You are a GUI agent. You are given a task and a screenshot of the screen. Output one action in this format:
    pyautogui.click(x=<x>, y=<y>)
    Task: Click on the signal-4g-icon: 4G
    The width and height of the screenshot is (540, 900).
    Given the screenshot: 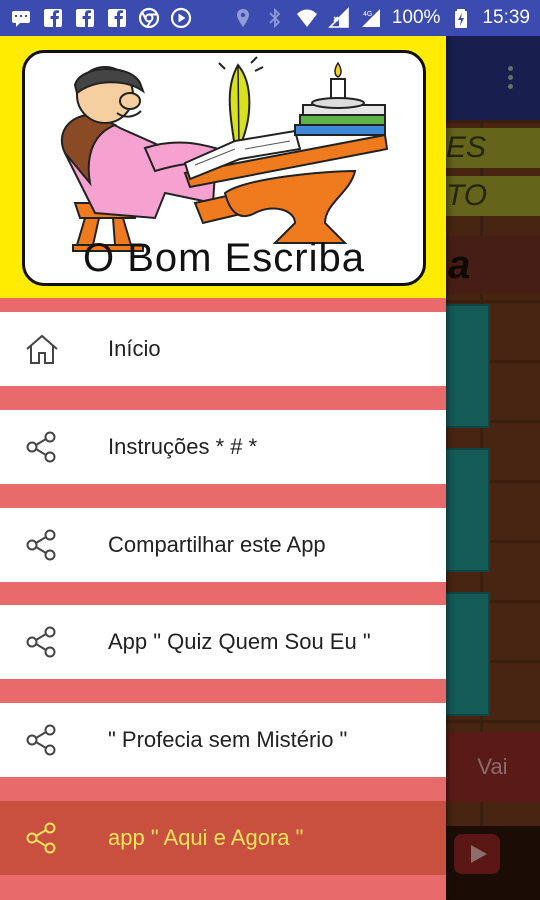 What is the action you would take?
    pyautogui.click(x=371, y=18)
    